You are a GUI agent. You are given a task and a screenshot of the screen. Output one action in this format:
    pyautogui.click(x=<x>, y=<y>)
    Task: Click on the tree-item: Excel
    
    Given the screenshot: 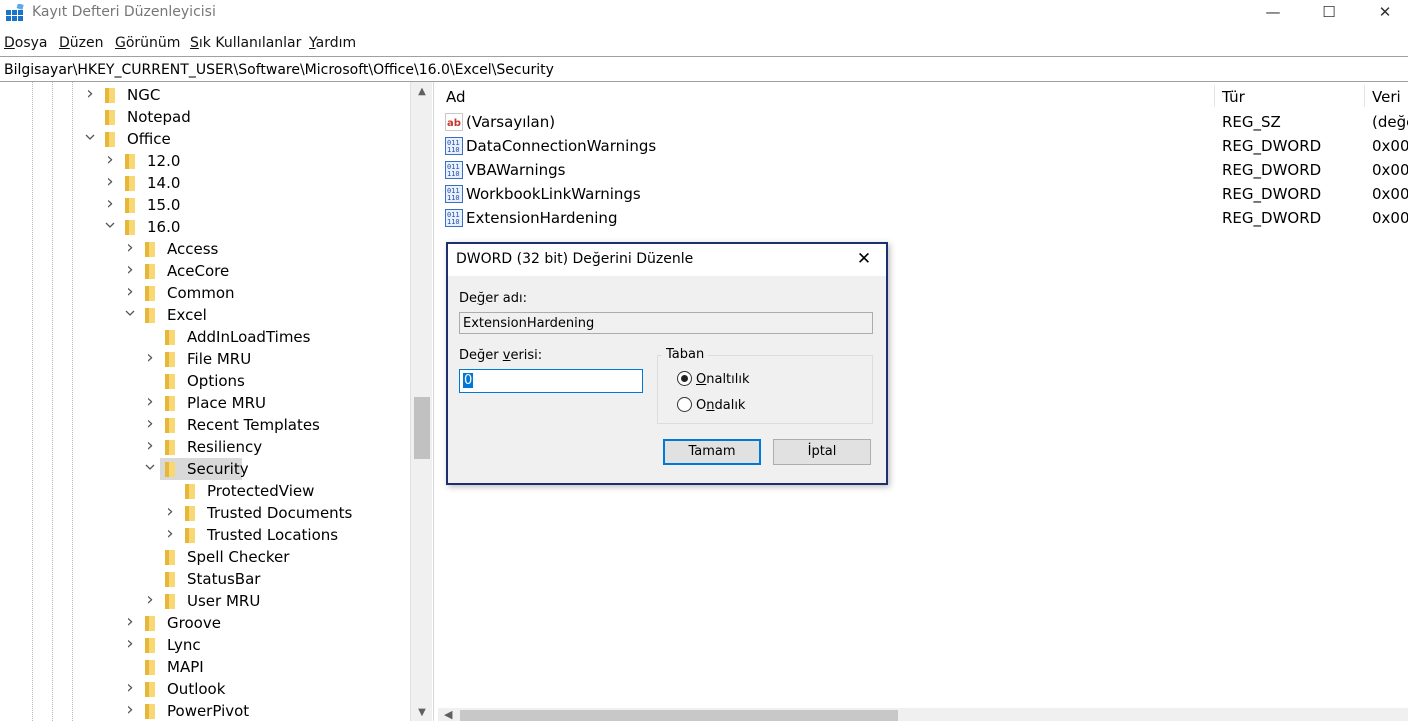 What is the action you would take?
    pyautogui.click(x=205, y=315)
    